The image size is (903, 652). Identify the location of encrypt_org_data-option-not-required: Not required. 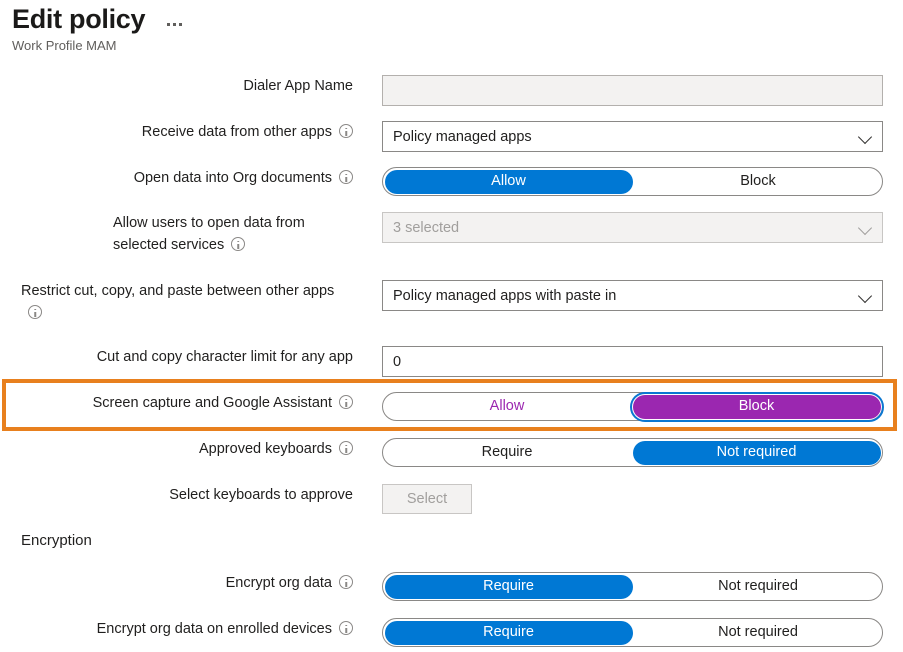
(758, 586).